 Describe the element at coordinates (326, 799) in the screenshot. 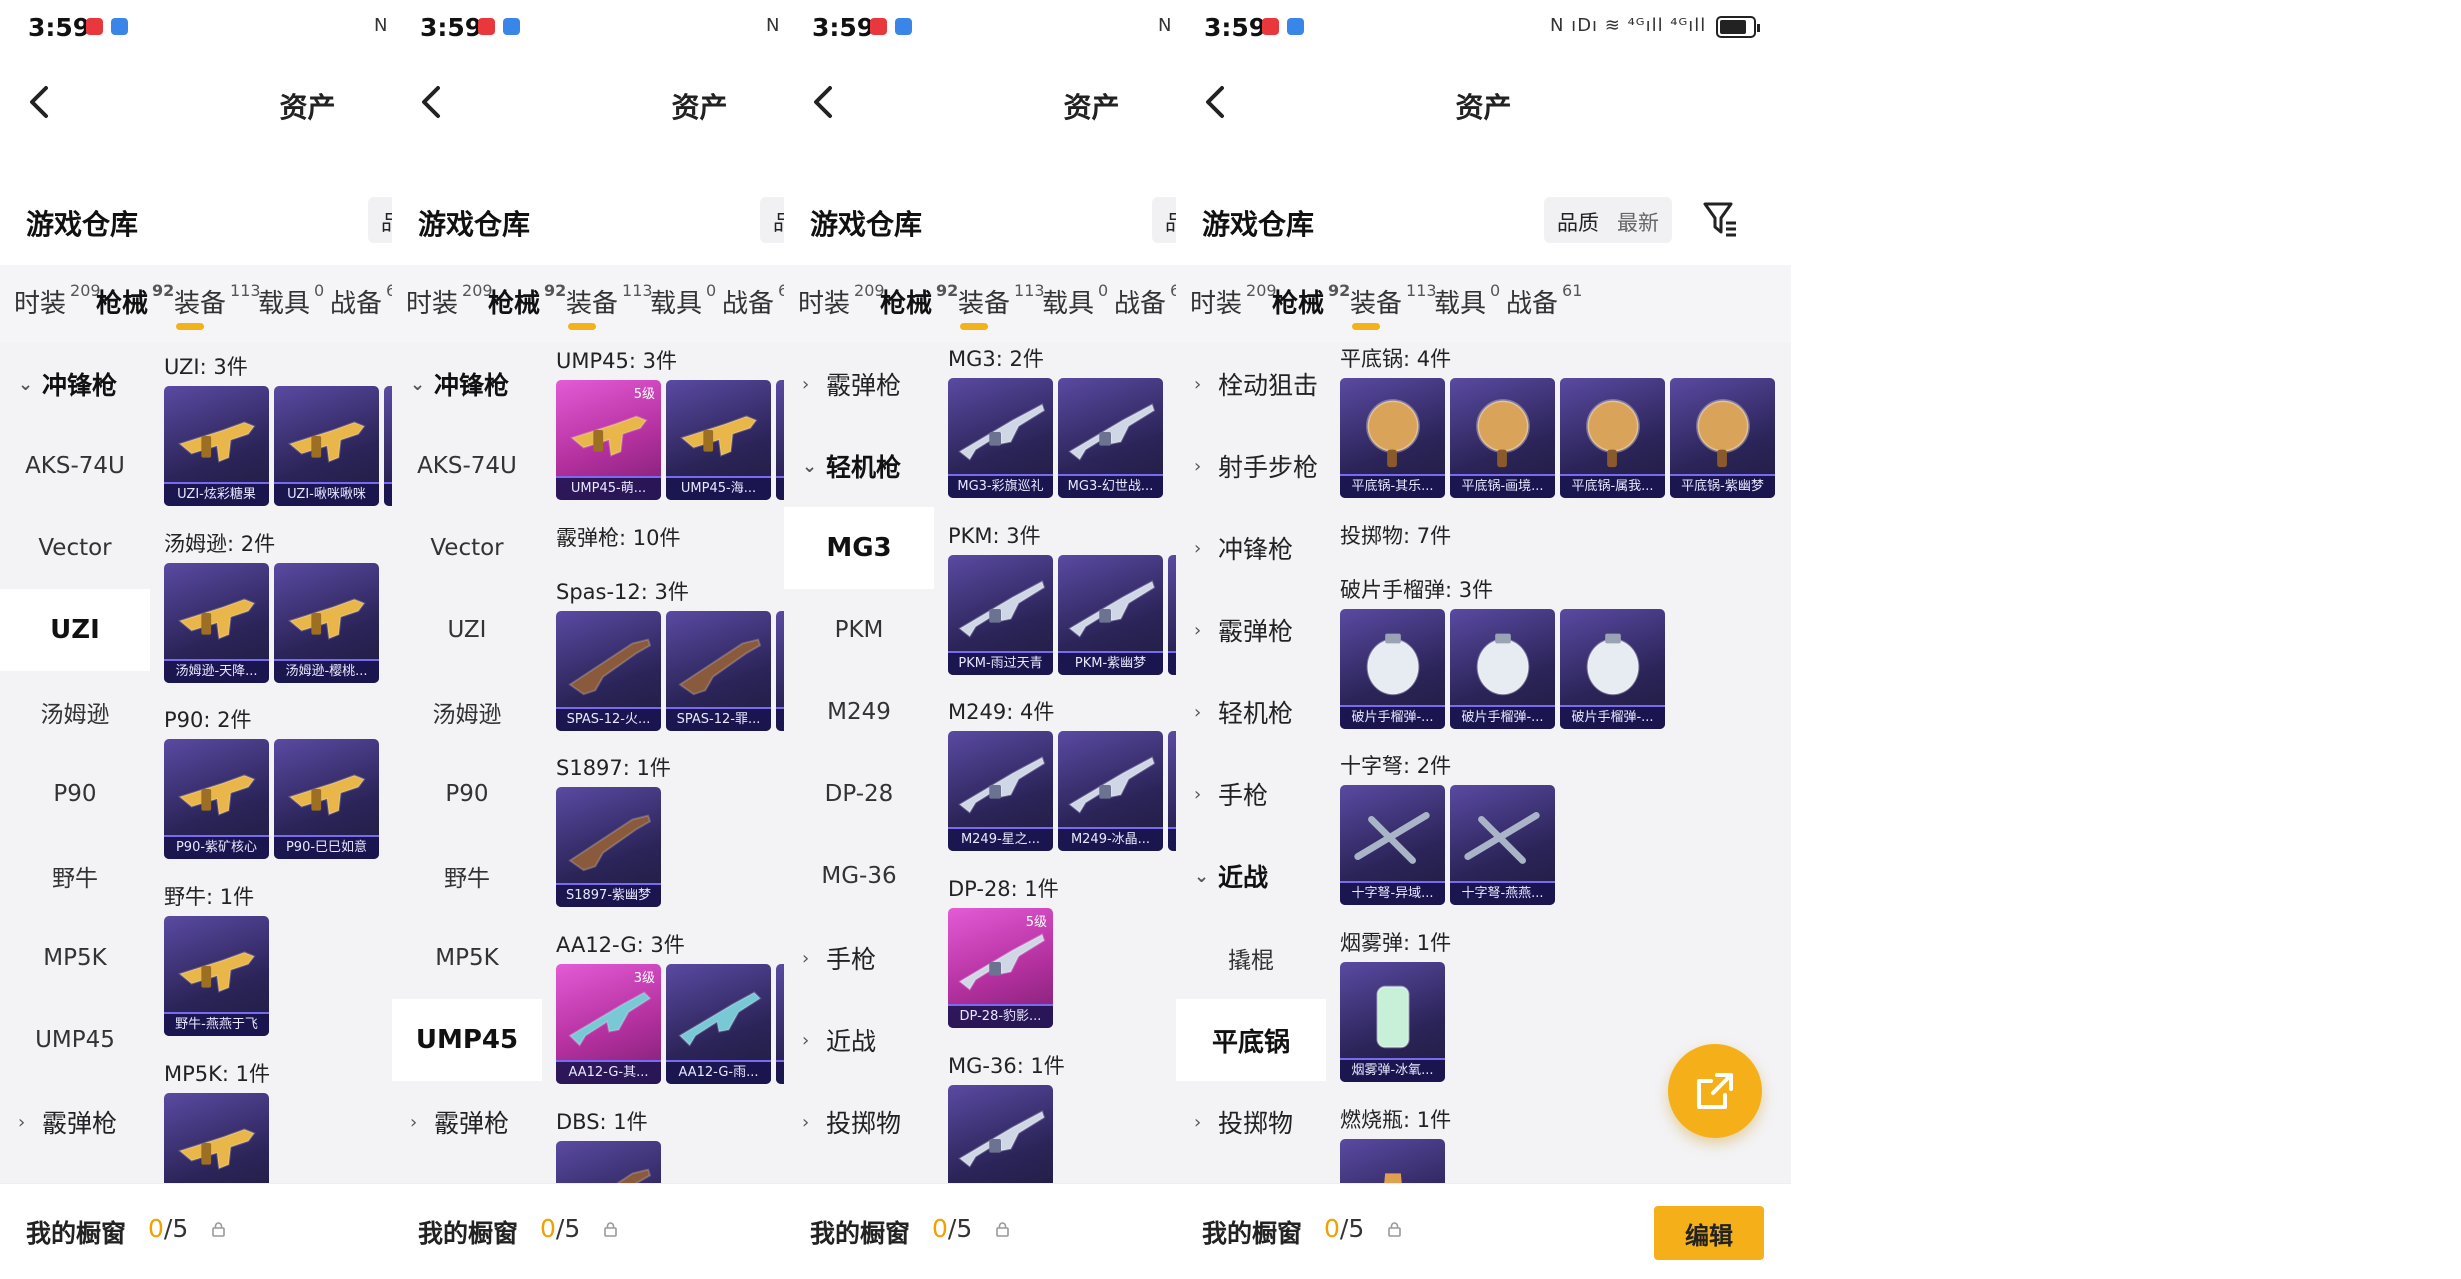

I see `skin-card: P90-巳巳如意` at that location.